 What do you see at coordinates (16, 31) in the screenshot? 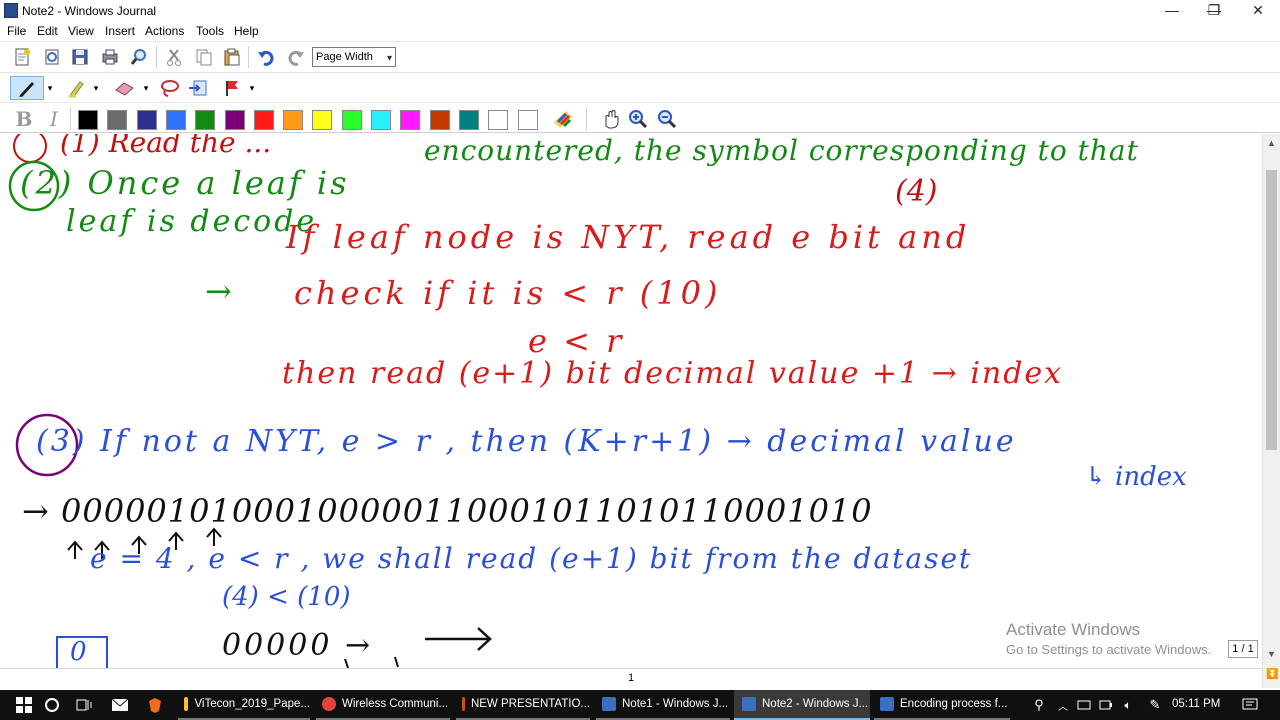
I see `menu-file: File` at bounding box center [16, 31].